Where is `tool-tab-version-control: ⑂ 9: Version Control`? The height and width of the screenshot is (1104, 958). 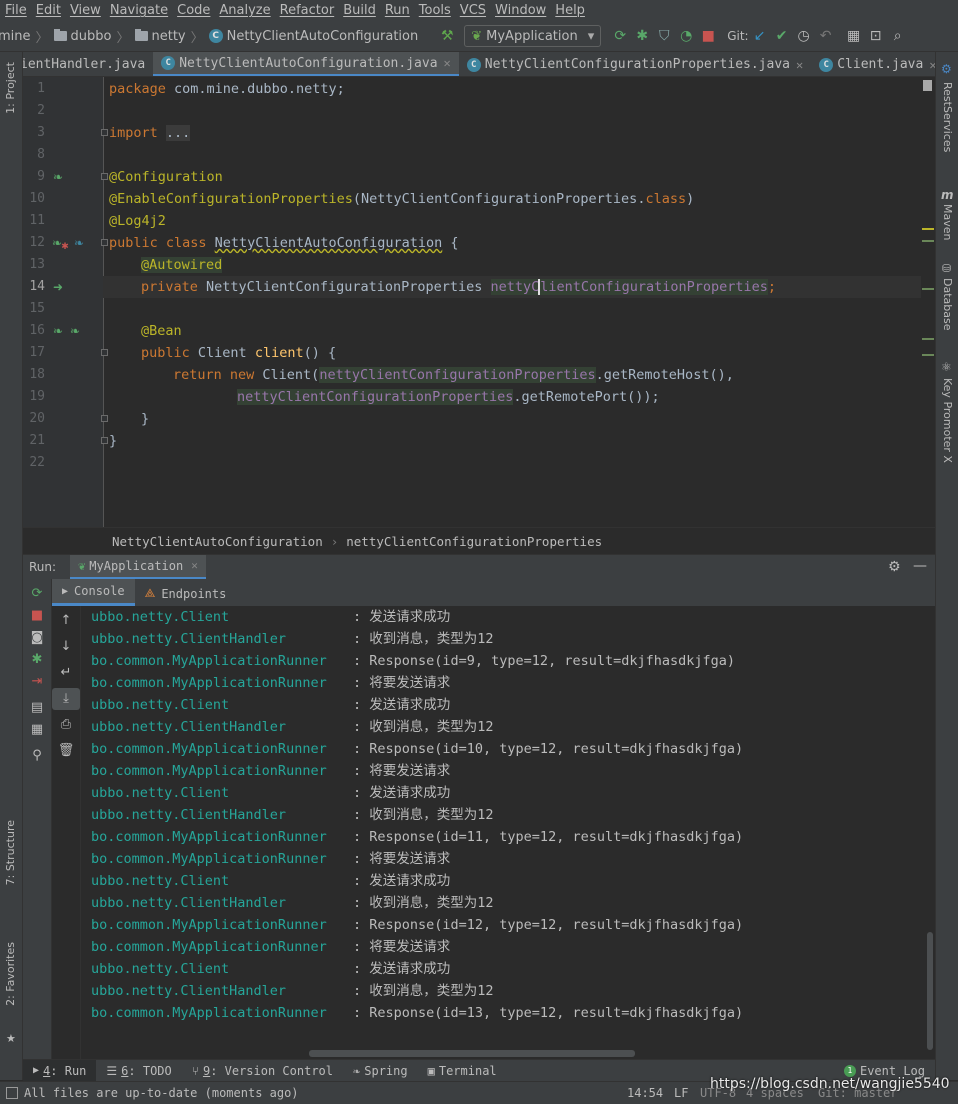 tool-tab-version-control: ⑂ 9: Version Control is located at coordinates (262, 1071).